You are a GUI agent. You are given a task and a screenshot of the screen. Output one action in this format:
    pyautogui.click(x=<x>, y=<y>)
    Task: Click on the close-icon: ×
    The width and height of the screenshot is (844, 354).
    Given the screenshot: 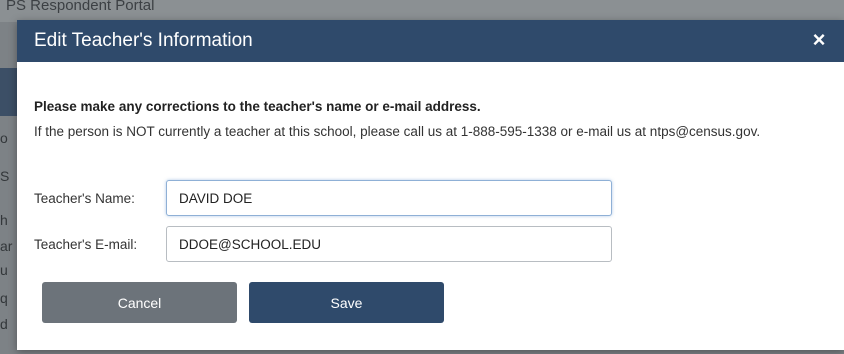 What is the action you would take?
    pyautogui.click(x=819, y=40)
    